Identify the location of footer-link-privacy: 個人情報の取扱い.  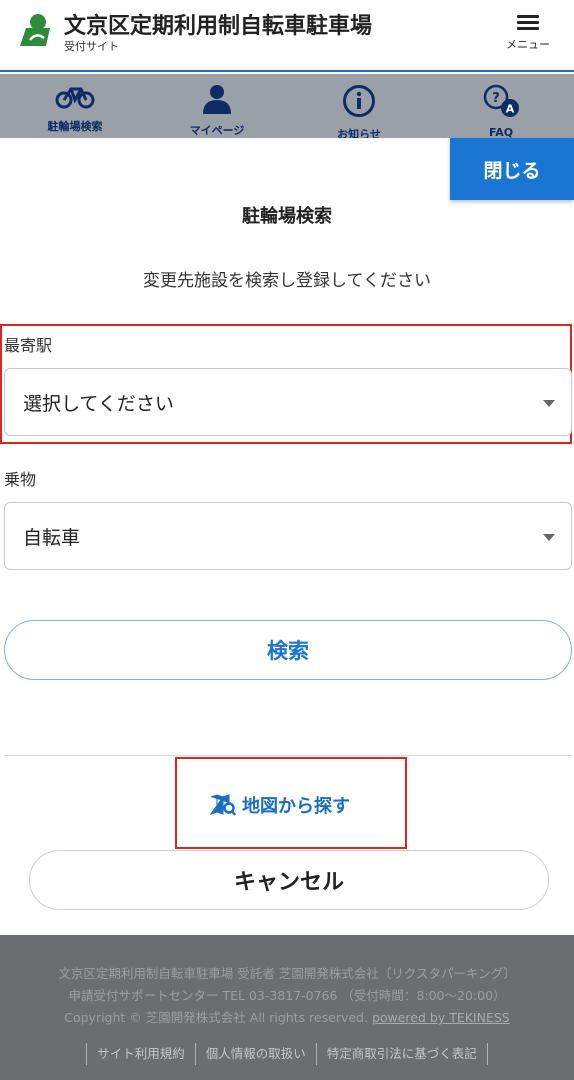
(255, 1054).